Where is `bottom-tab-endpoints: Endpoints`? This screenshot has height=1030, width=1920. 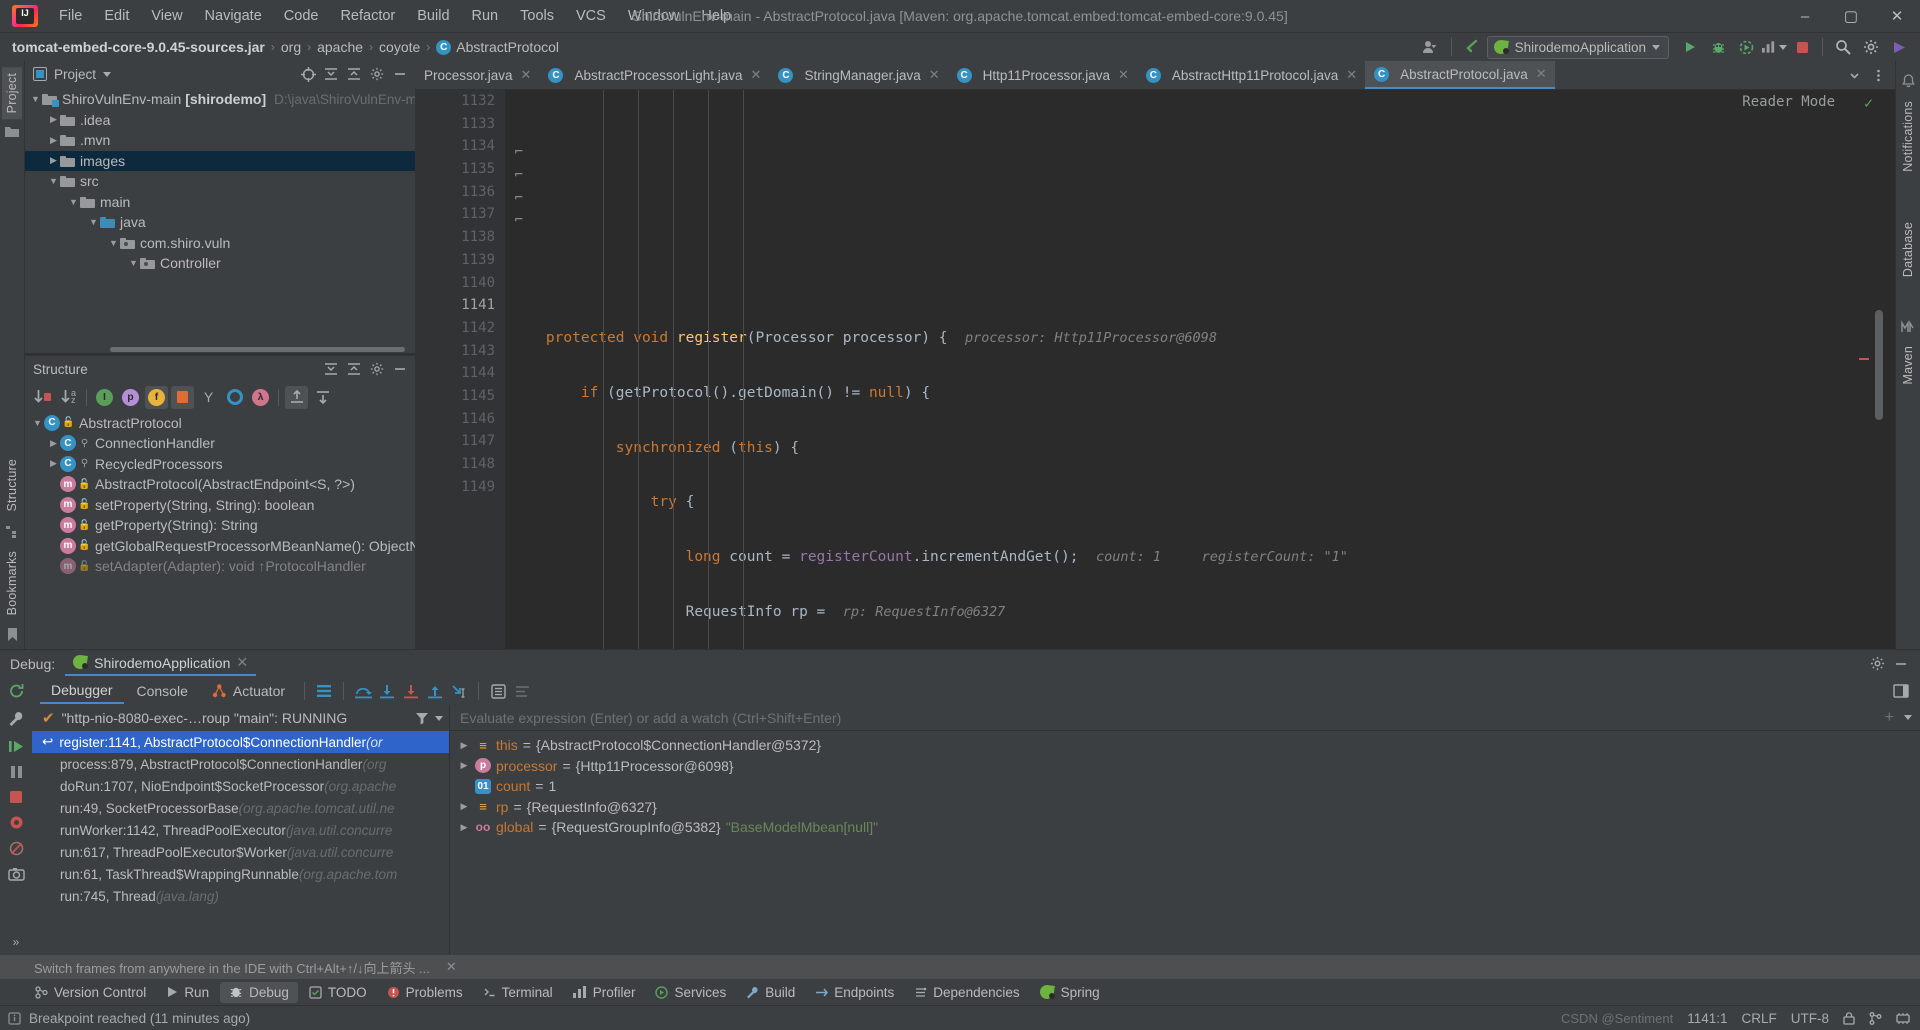
bottom-tab-endpoints: Endpoints is located at coordinates (854, 992).